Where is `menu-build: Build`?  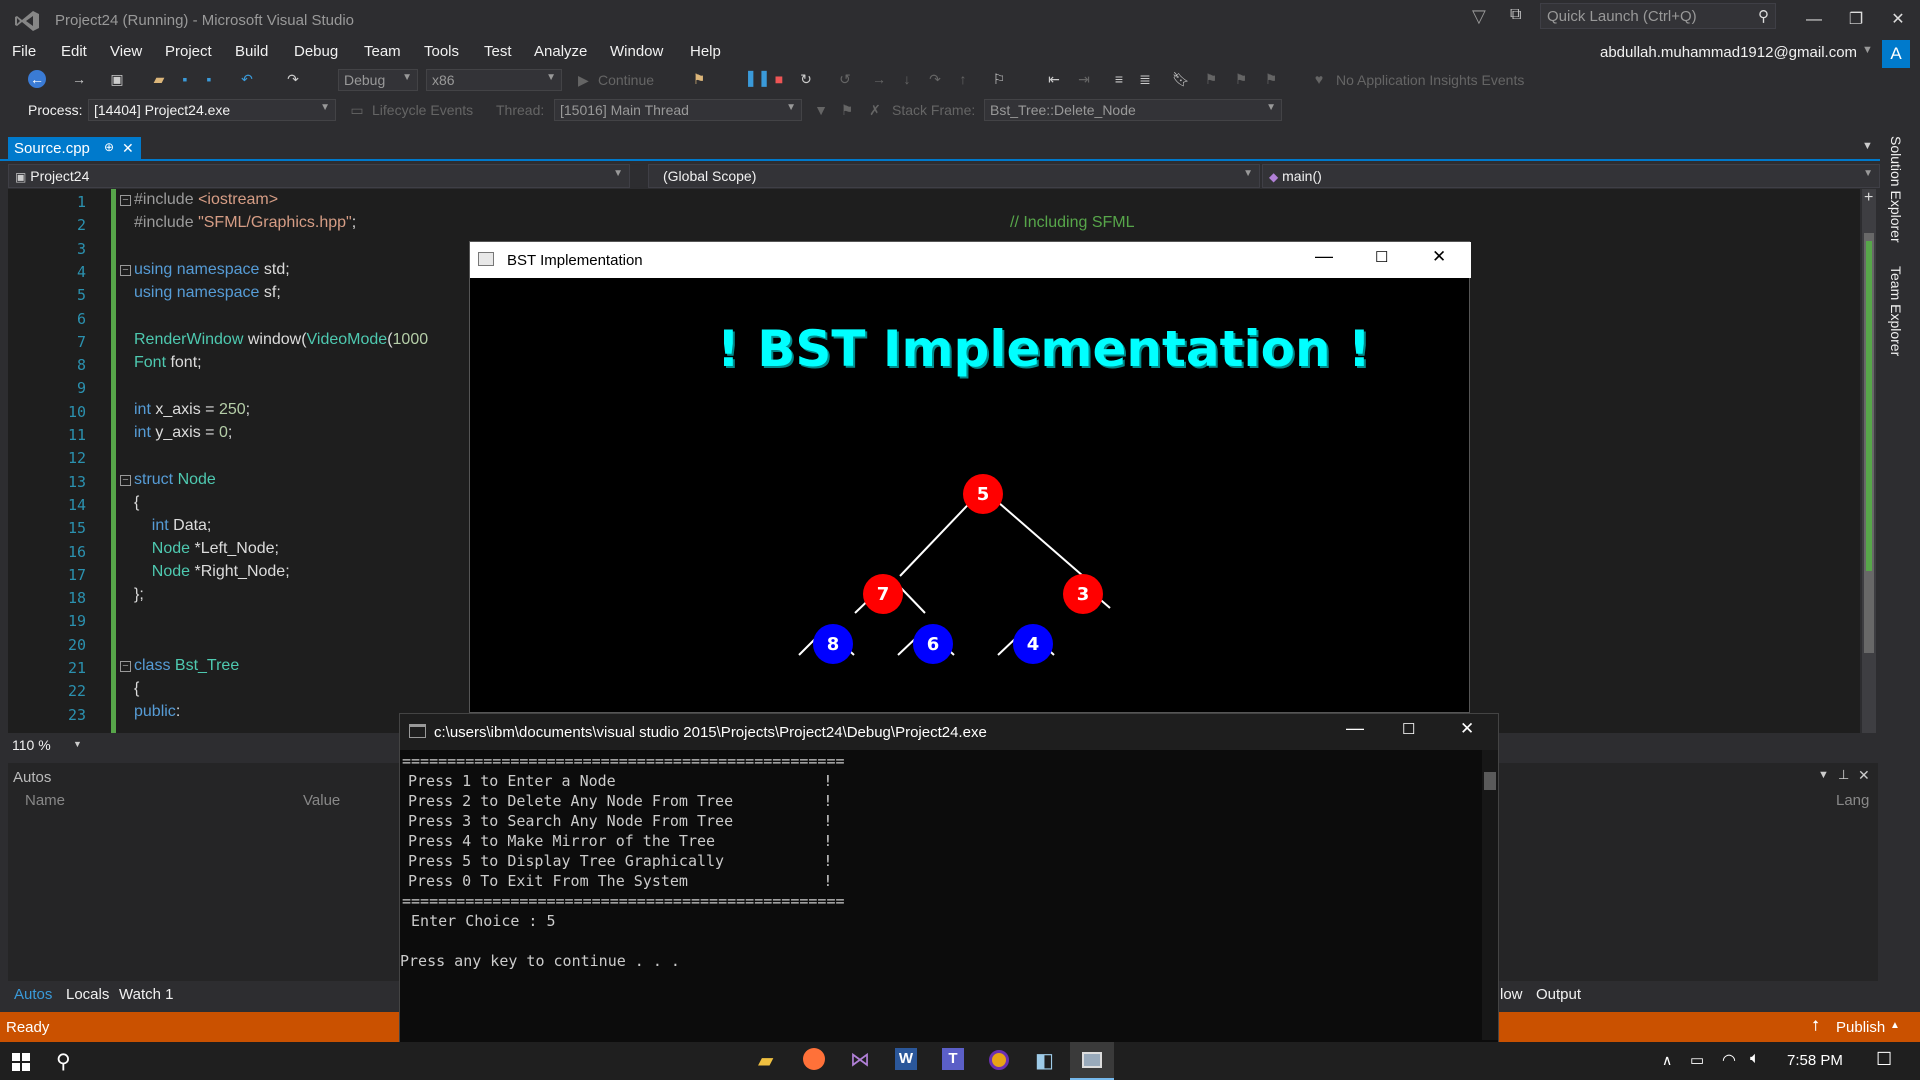
menu-build: Build is located at coordinates (251, 51).